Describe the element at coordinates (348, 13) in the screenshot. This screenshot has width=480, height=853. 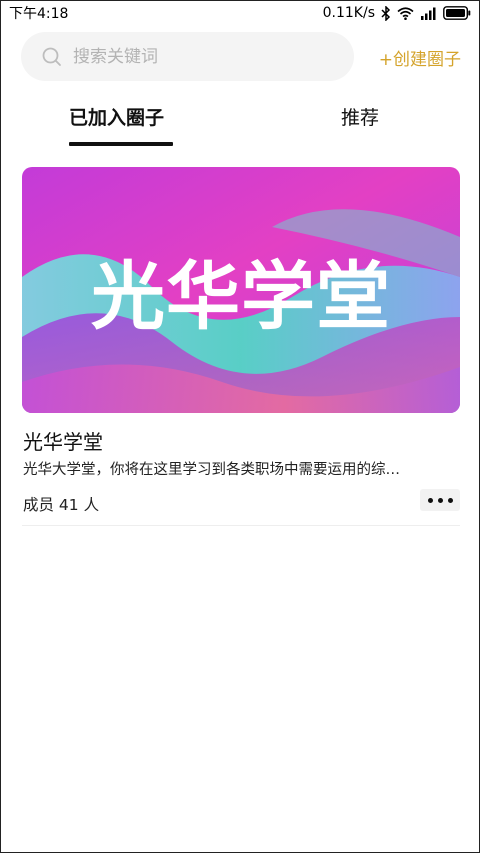
I see `network-speed: 0.11K/s` at that location.